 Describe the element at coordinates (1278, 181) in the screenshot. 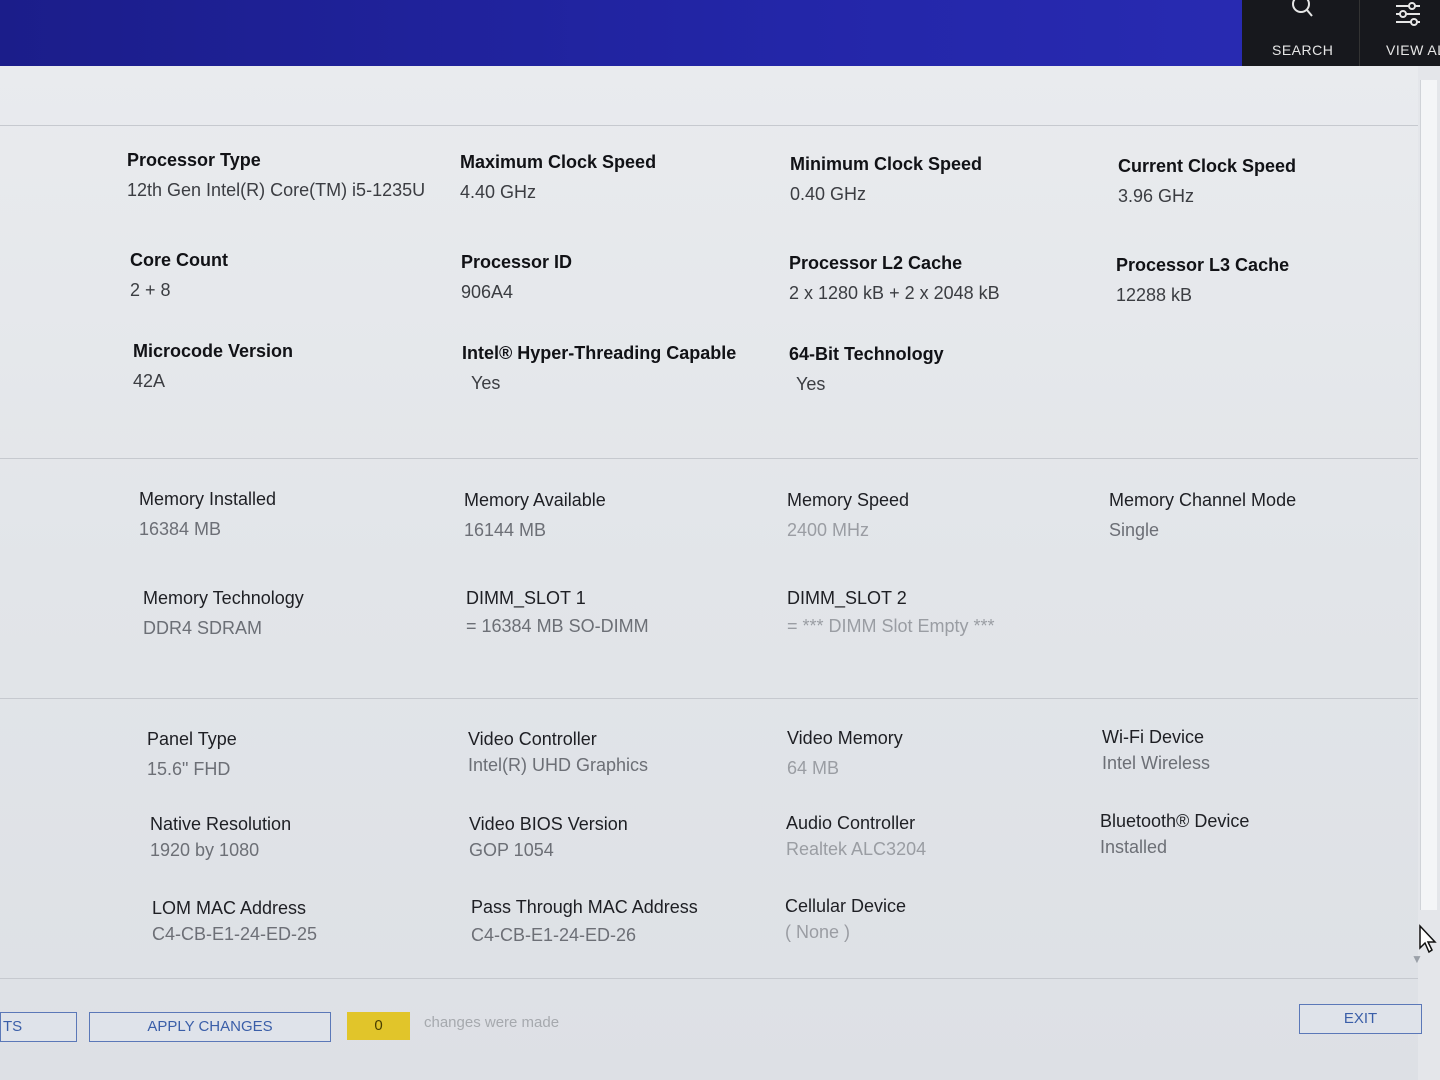

I see `field-current-clock: Current Clock Speed 3.96 GHz` at that location.